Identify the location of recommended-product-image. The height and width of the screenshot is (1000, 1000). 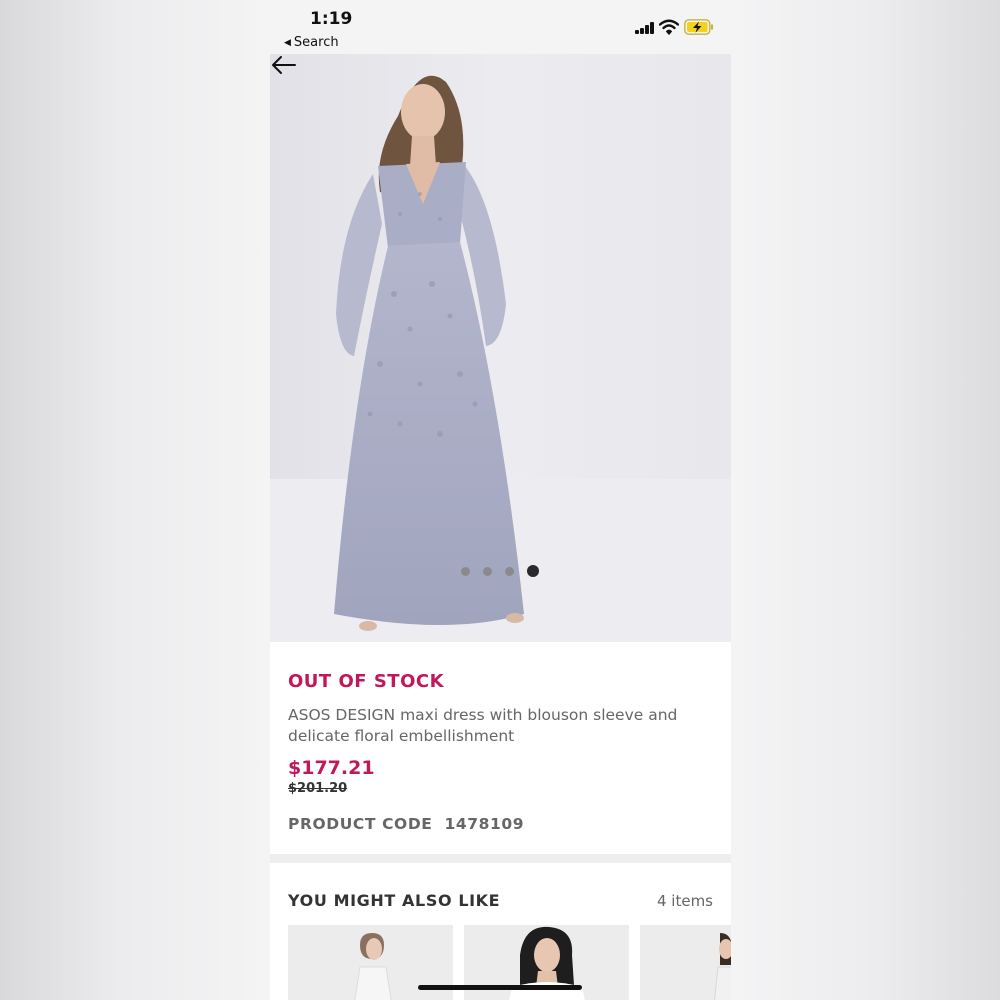
(685, 962).